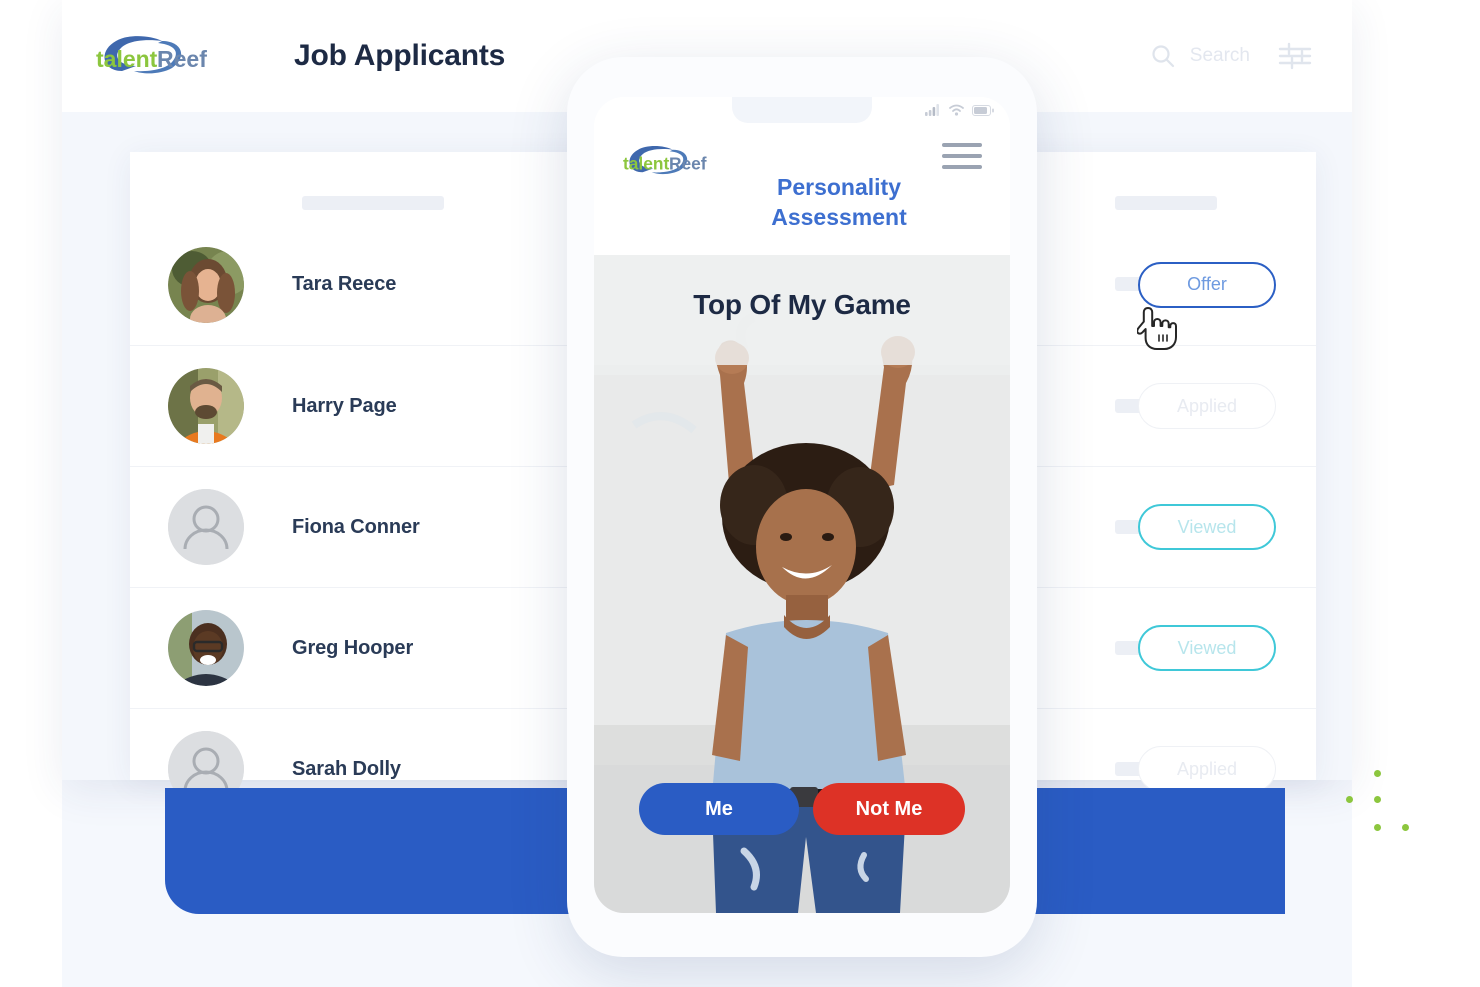 The image size is (1480, 987). Describe the element at coordinates (839, 216) in the screenshot. I see `assessment-title-line2: Assessment` at that location.